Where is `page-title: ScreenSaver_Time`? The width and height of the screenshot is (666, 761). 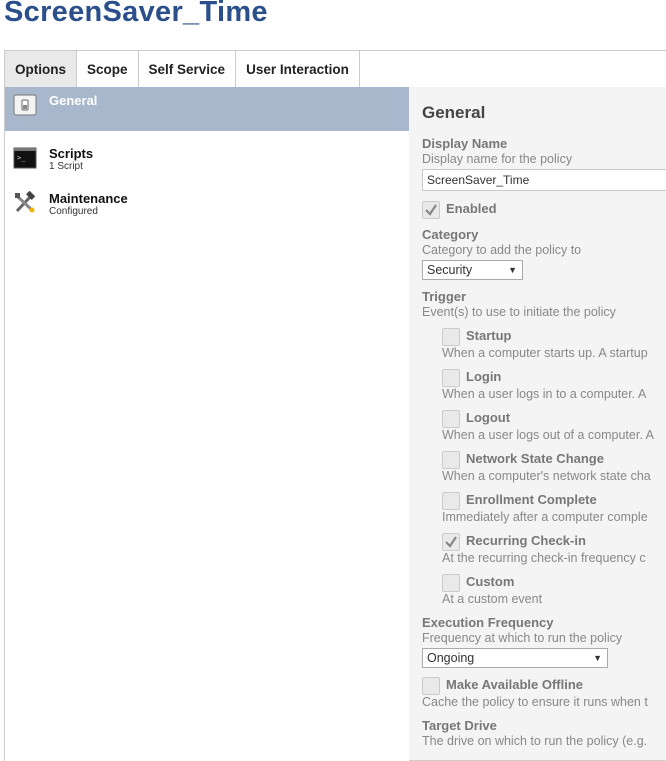
page-title: ScreenSaver_Time is located at coordinates (136, 14).